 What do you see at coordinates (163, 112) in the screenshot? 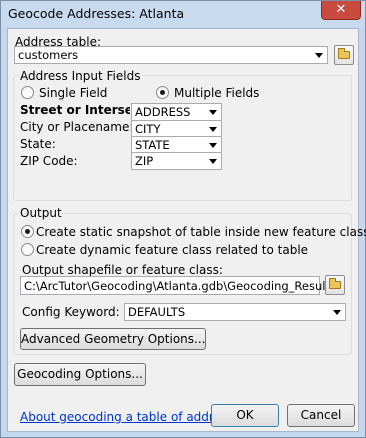
I see `street-field-value: ADDRESS` at bounding box center [163, 112].